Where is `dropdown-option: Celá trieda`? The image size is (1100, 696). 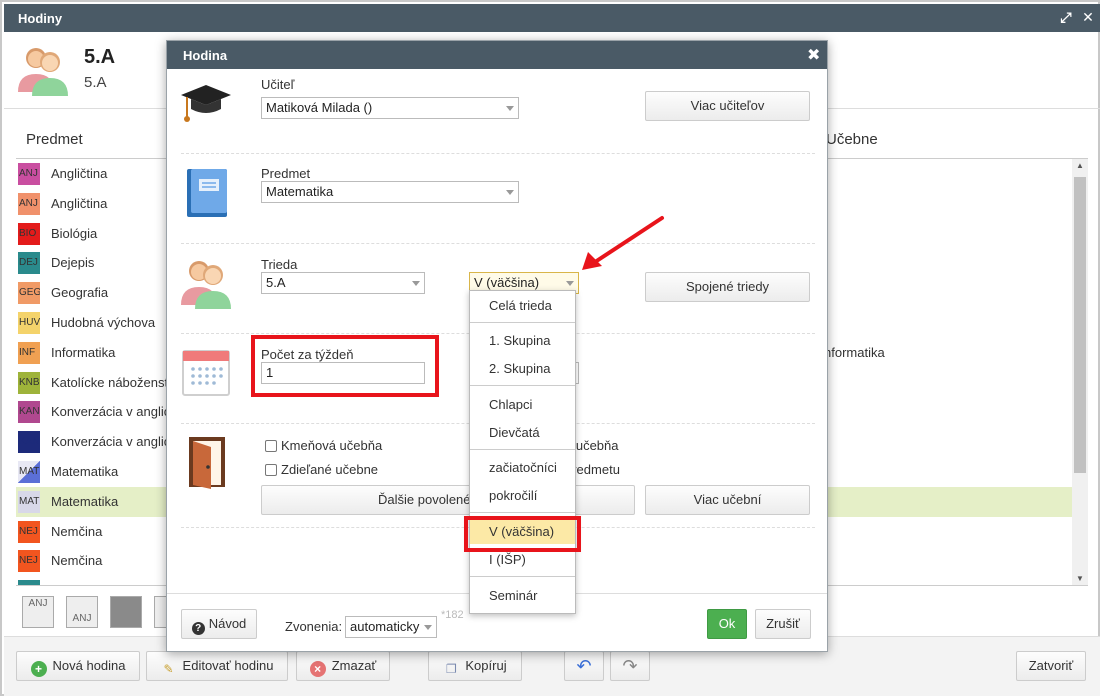 dropdown-option: Celá trieda is located at coordinates (522, 306).